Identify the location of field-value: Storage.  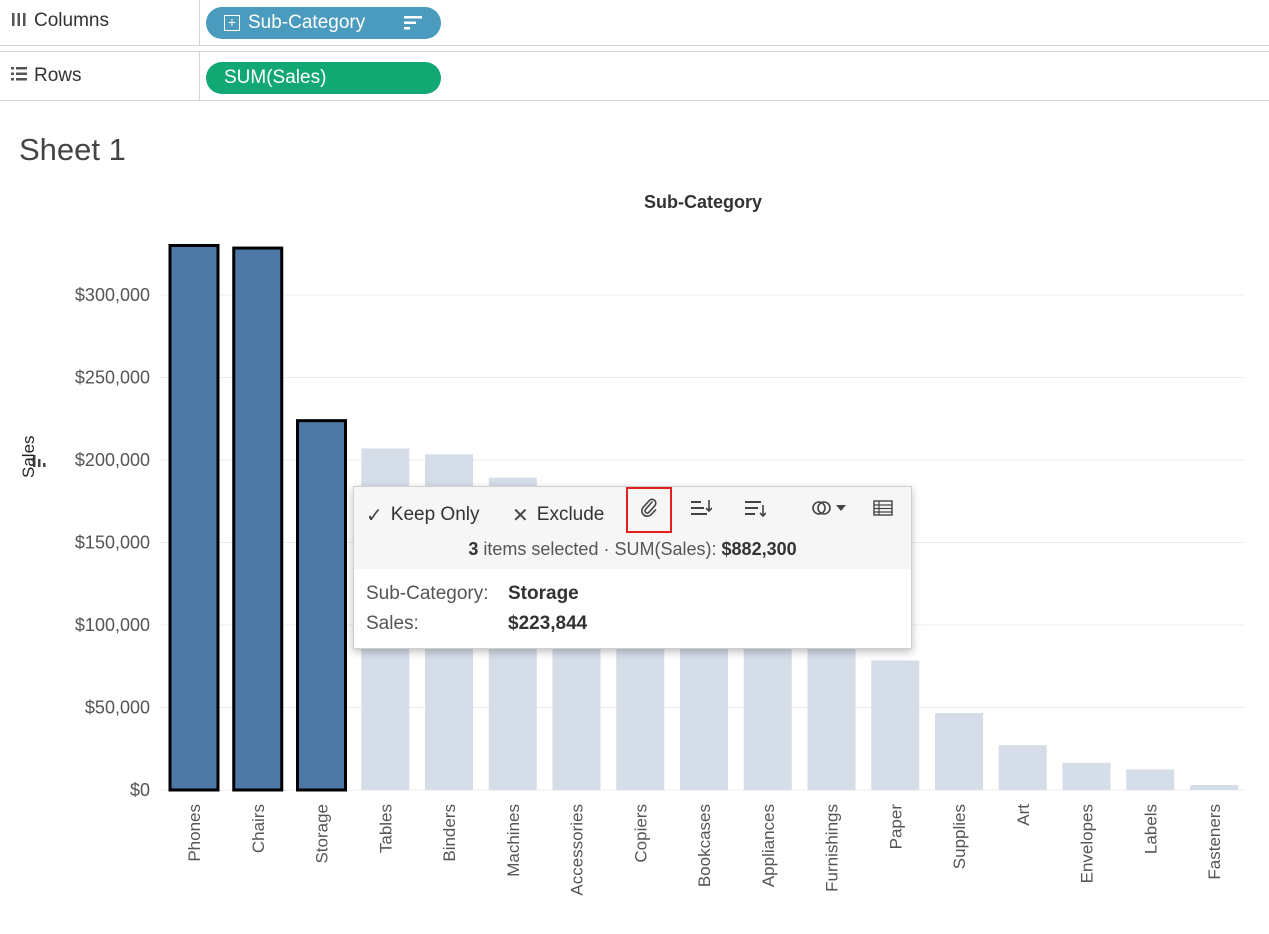
(543, 593).